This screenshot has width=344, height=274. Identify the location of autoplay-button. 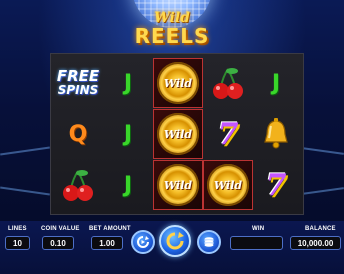
(143, 242).